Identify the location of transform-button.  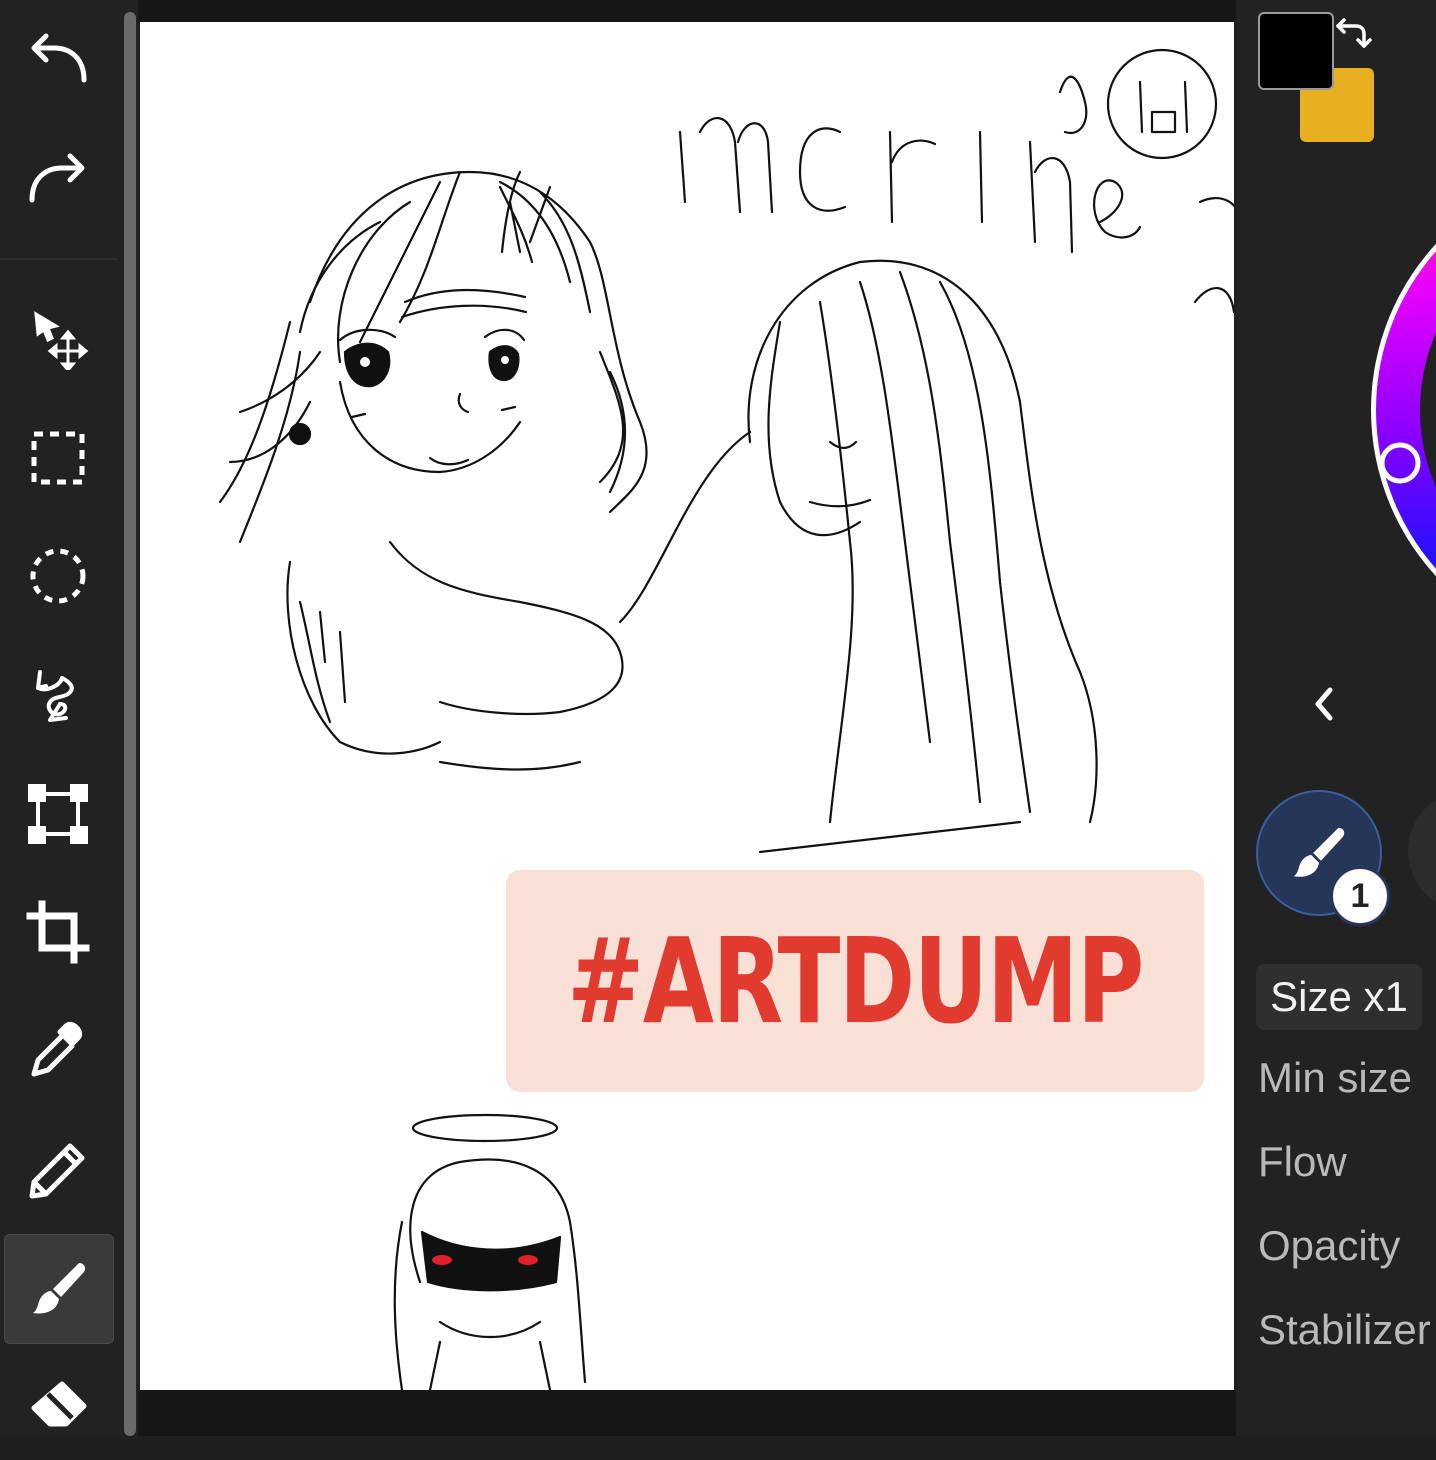
(58, 814).